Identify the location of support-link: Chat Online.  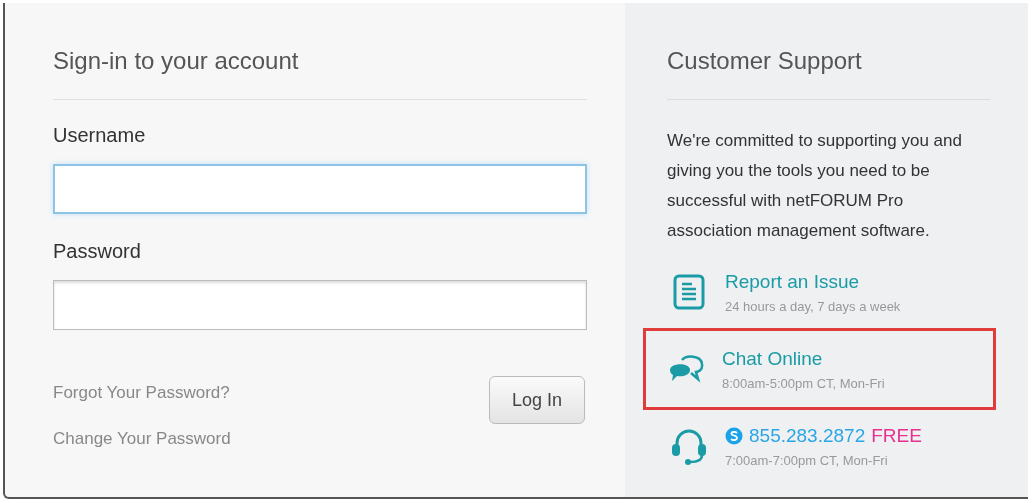
(772, 359).